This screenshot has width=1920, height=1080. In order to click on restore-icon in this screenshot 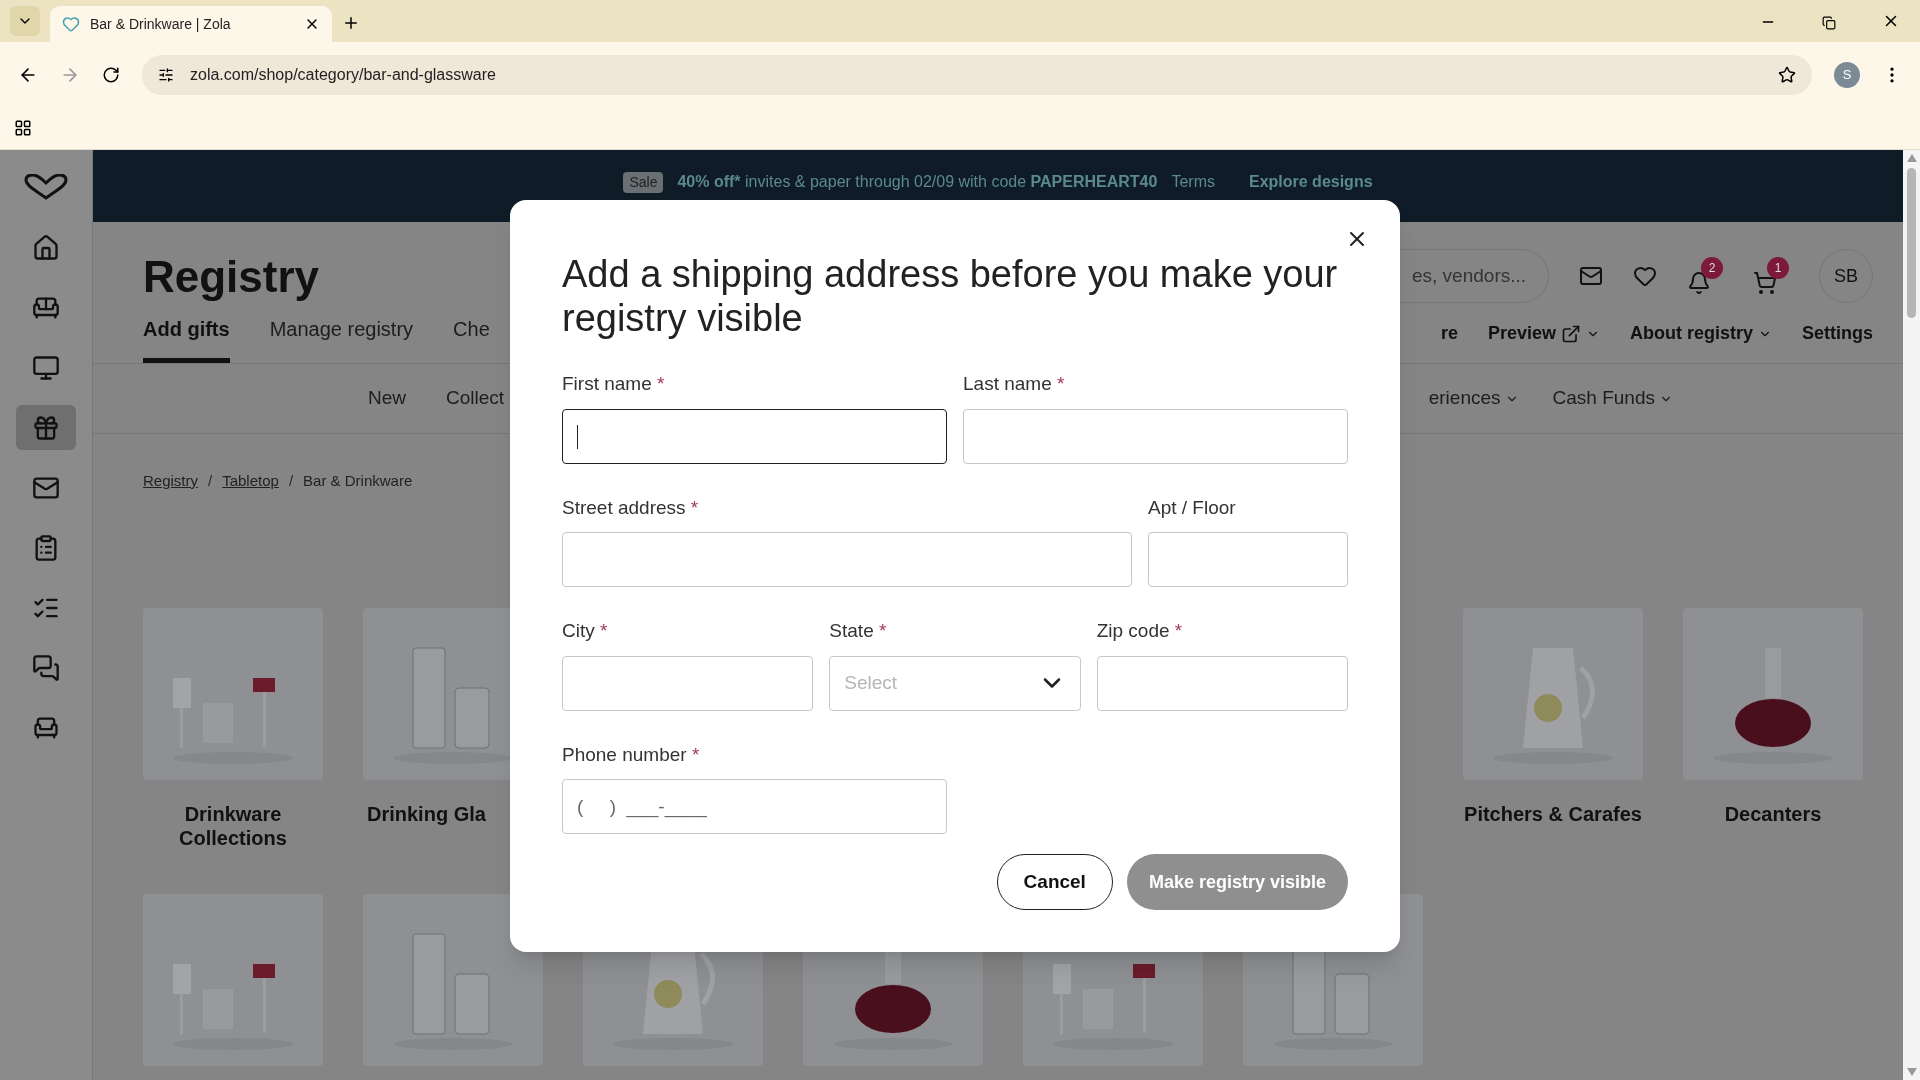, I will do `click(1829, 23)`.